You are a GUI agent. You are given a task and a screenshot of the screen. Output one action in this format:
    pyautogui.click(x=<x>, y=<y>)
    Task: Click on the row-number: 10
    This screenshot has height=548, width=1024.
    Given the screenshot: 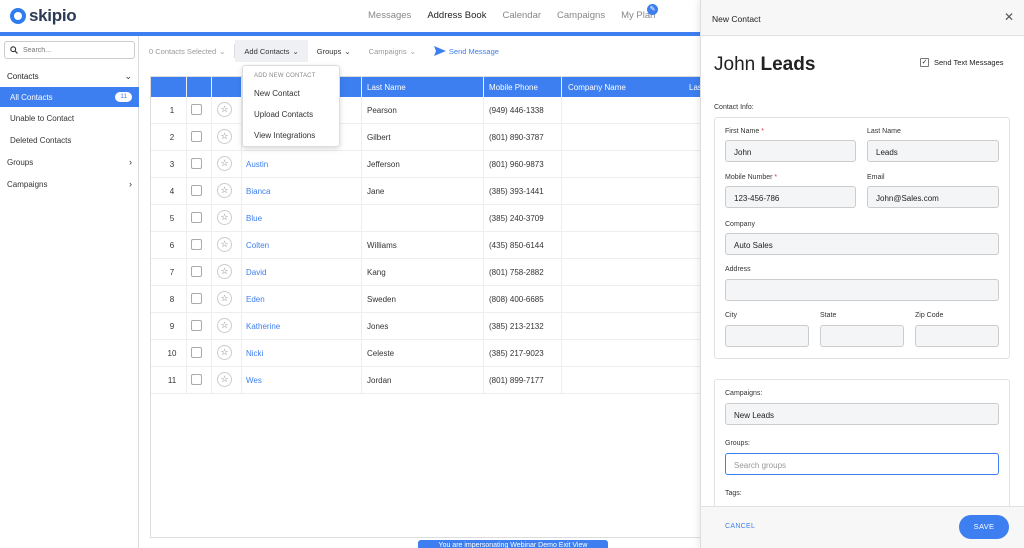 What is the action you would take?
    pyautogui.click(x=172, y=353)
    